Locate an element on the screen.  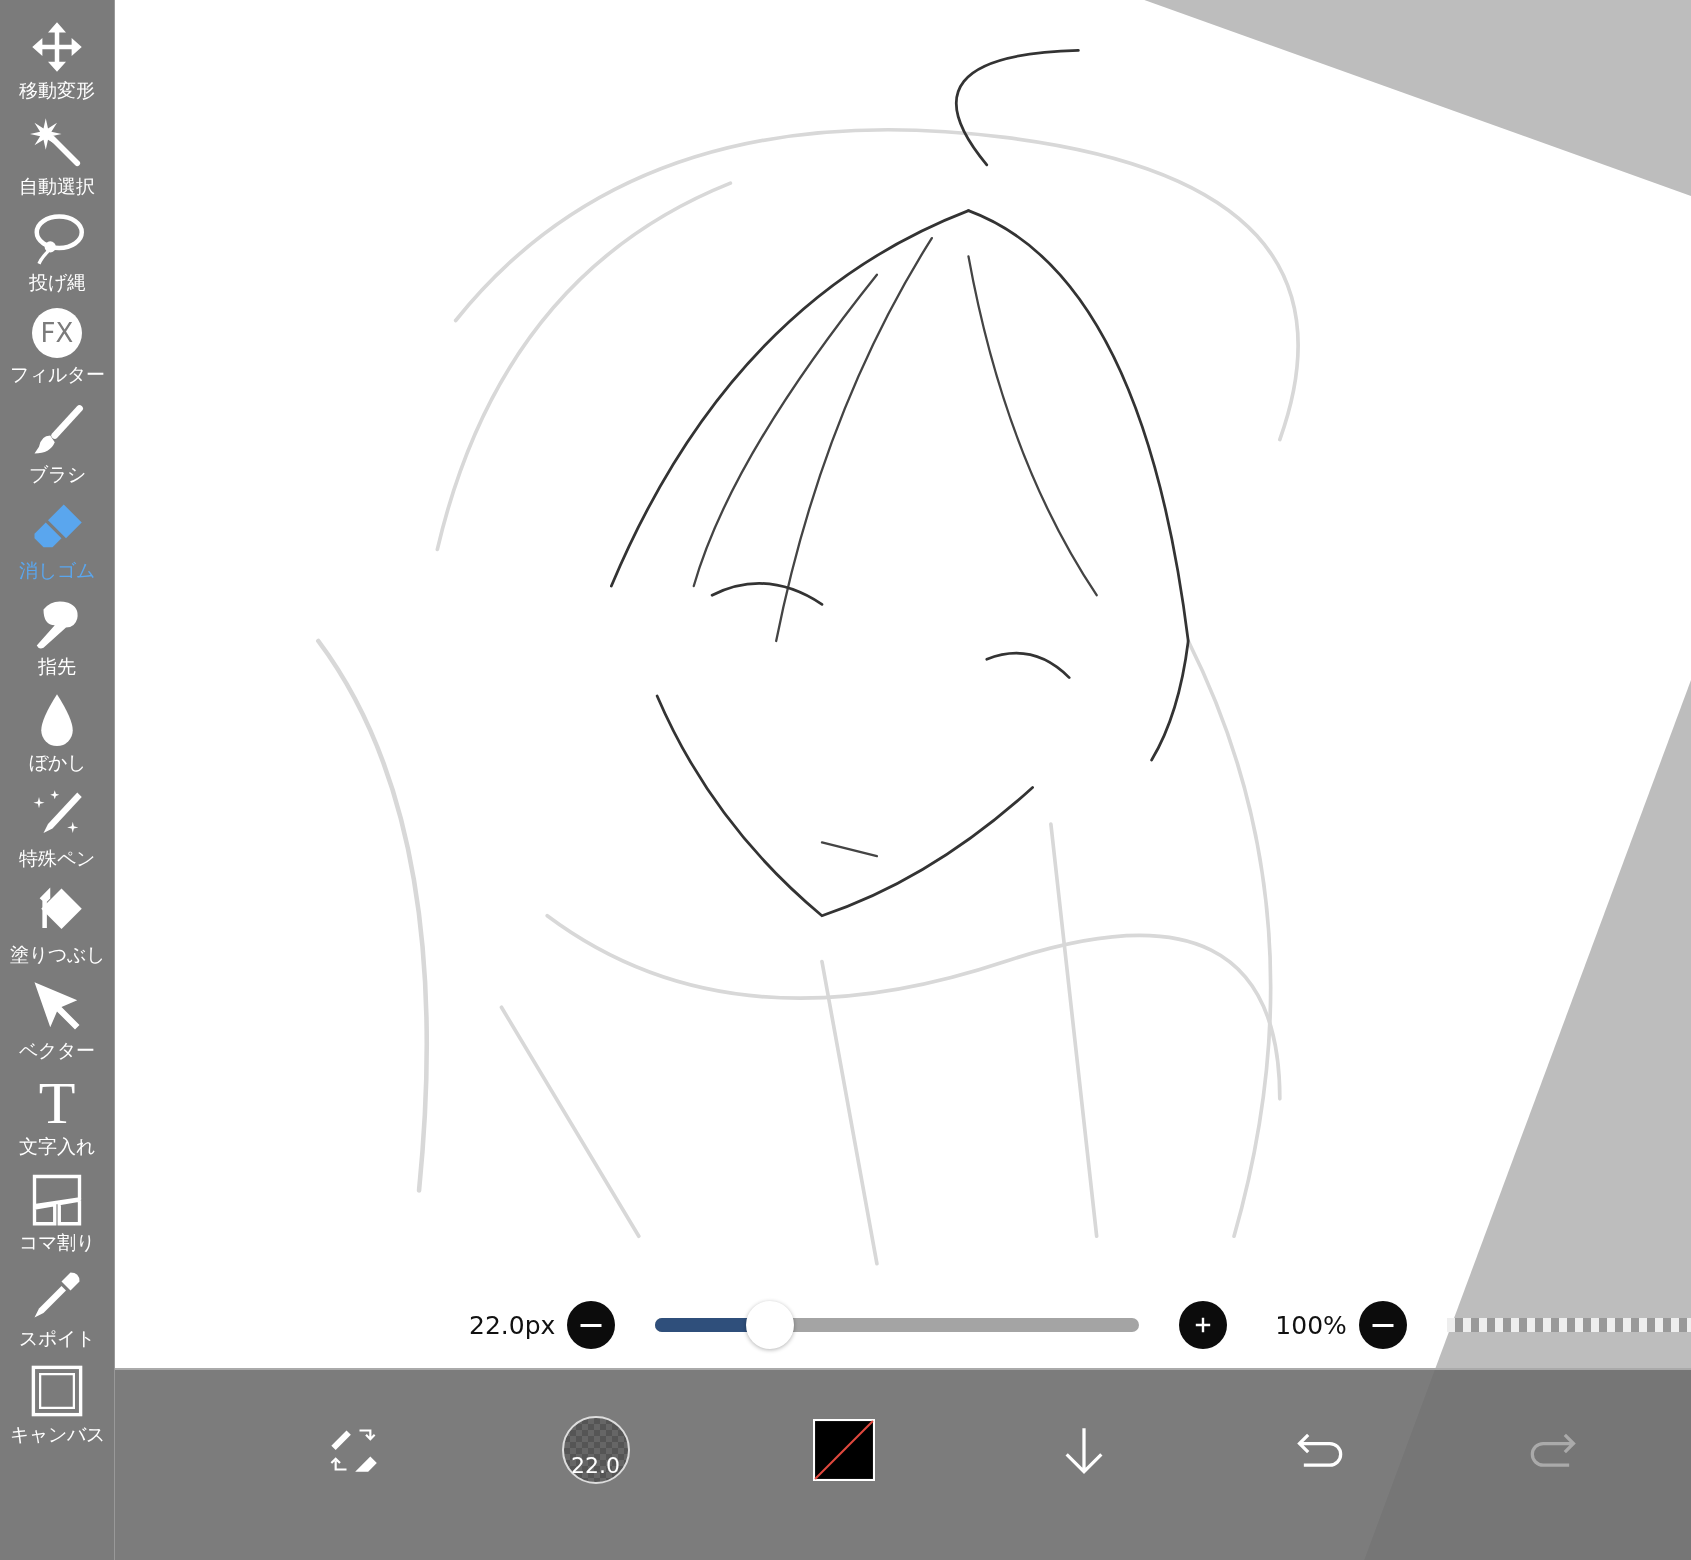
tool-button: コマ割り is located at coordinates (57, 1220).